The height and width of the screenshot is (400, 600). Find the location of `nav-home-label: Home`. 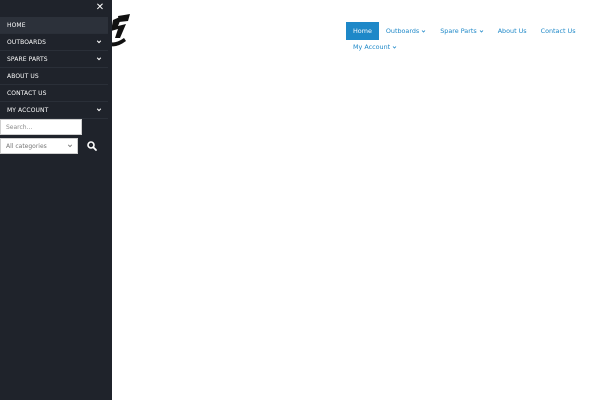

nav-home-label: Home is located at coordinates (362, 31).